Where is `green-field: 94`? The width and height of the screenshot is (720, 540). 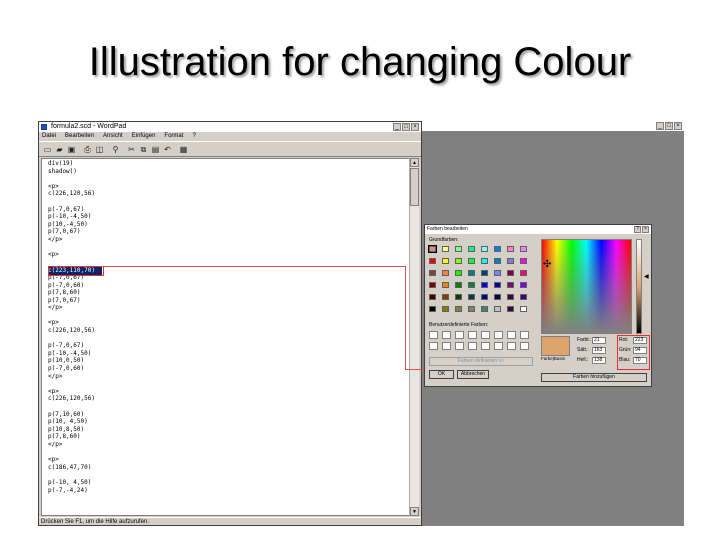
green-field: 94 is located at coordinates (640, 350).